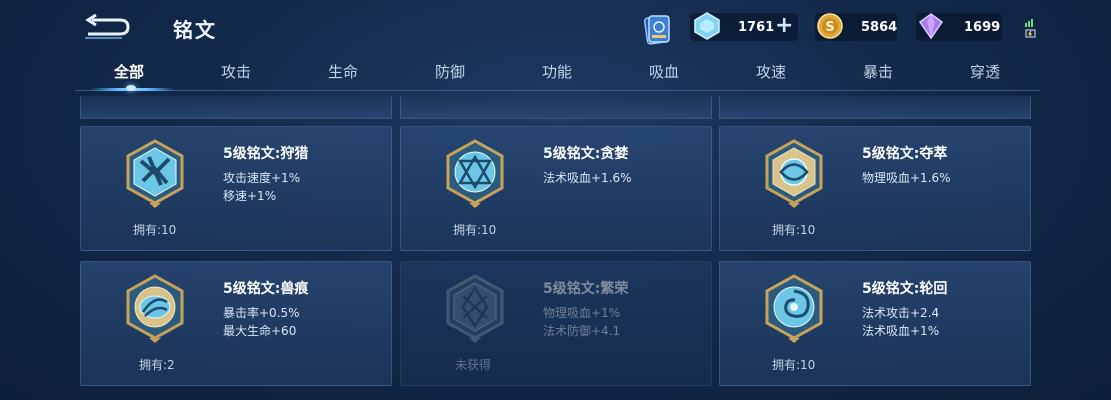 The image size is (1111, 400). I want to click on diamond-icon, so click(707, 26).